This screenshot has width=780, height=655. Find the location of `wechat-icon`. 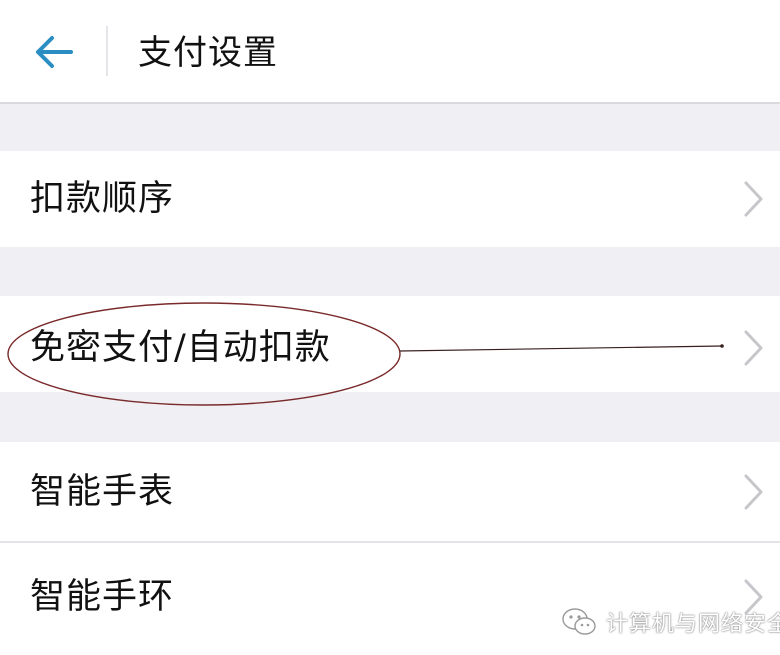

wechat-icon is located at coordinates (579, 621).